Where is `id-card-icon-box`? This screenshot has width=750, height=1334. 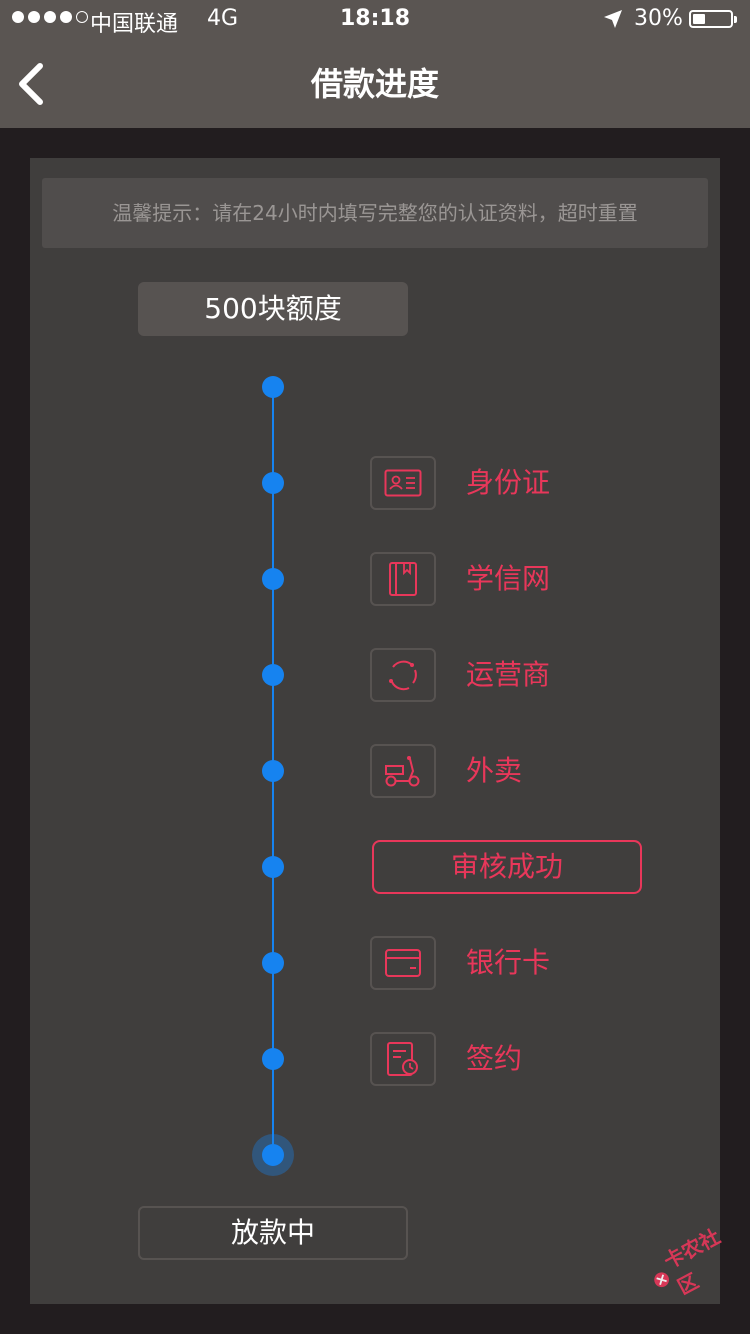
id-card-icon-box is located at coordinates (403, 483).